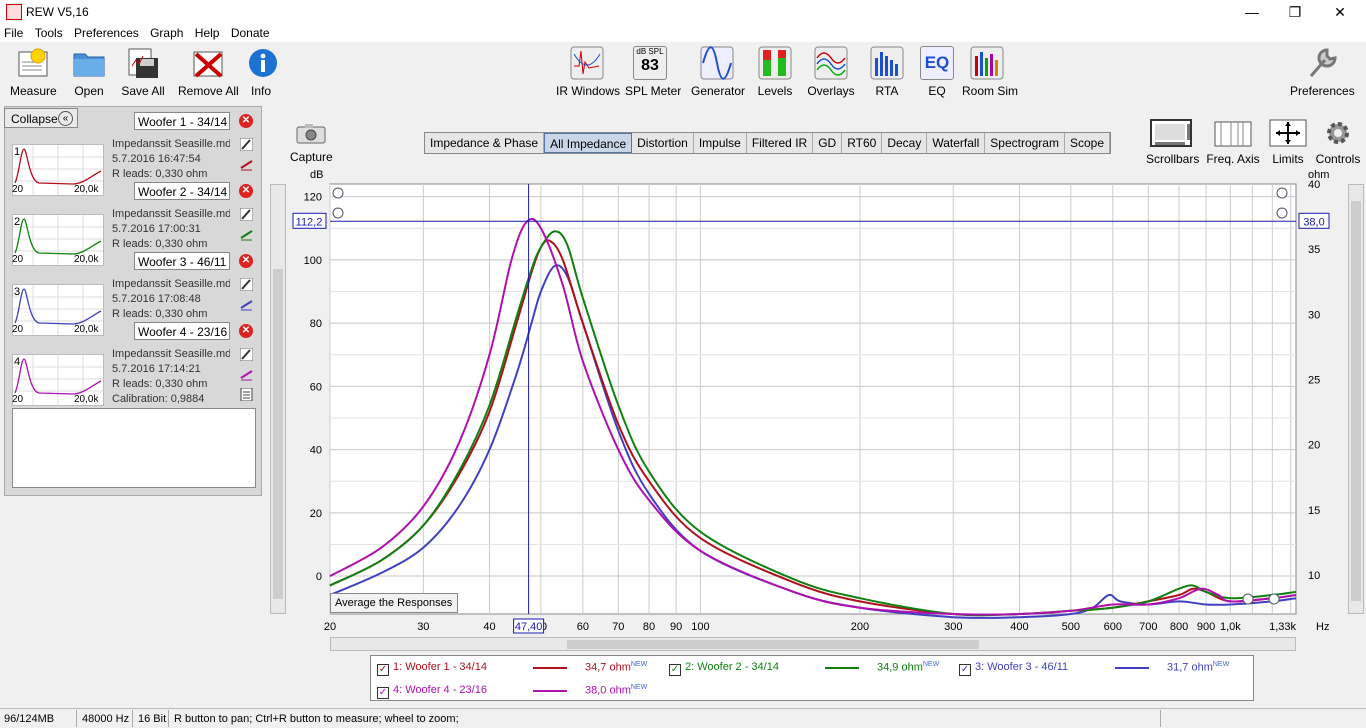 The height and width of the screenshot is (728, 1366). What do you see at coordinates (182, 331) in the screenshot?
I see `measurement-name-field: Woofer 4 - 23/16` at bounding box center [182, 331].